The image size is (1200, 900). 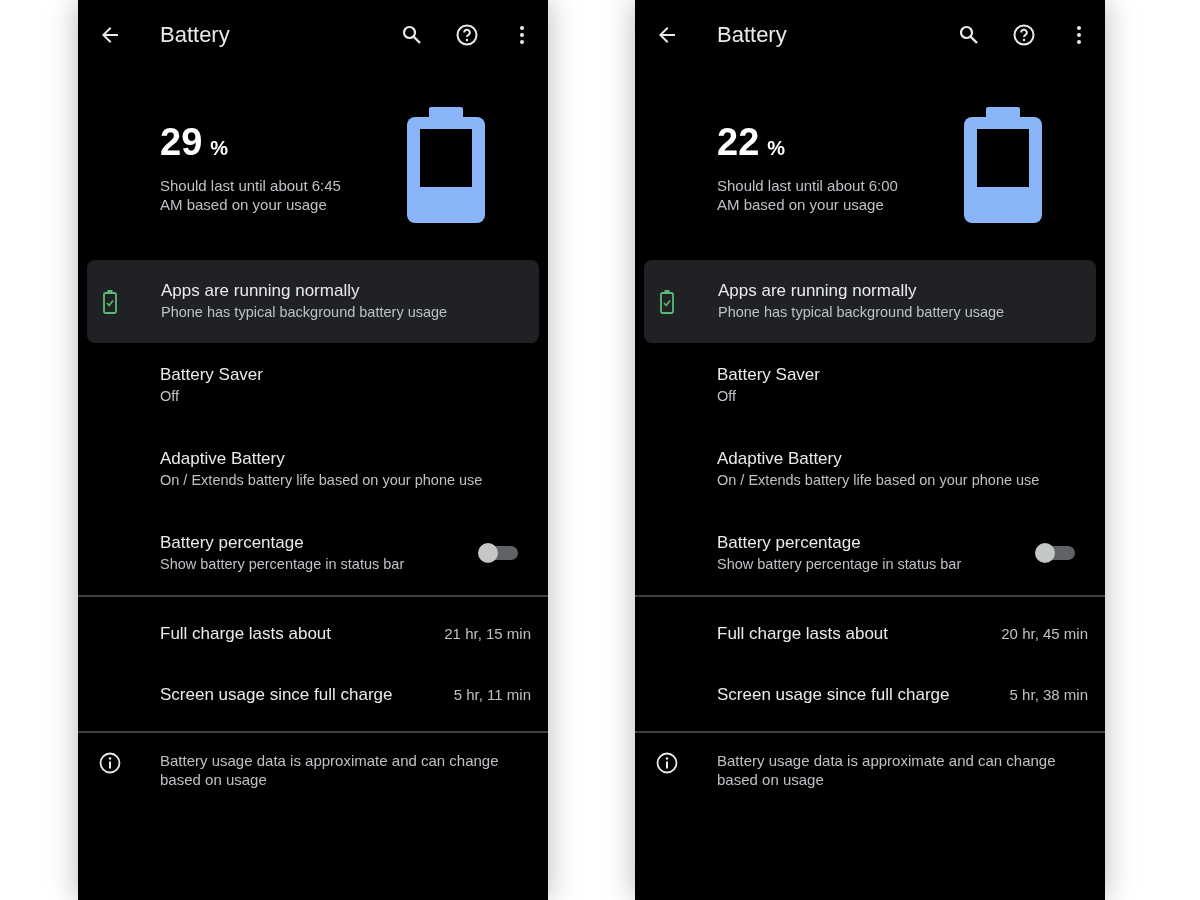 What do you see at coordinates (181, 142) in the screenshot?
I see `battery-percent: 29` at bounding box center [181, 142].